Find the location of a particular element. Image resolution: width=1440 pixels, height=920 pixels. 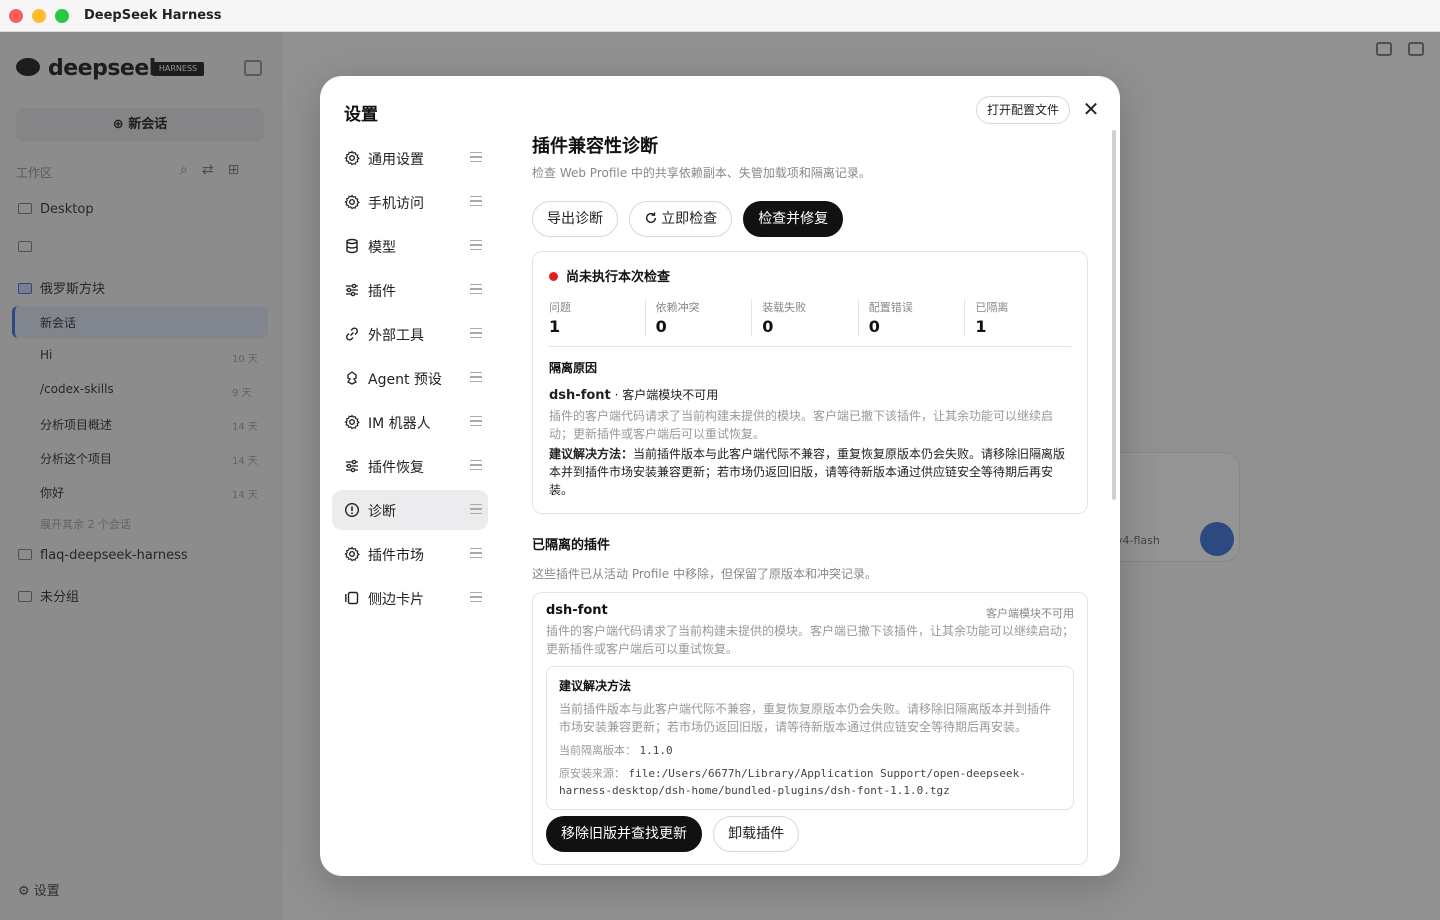

reason-heading: 隔离原因 is located at coordinates (573, 368).